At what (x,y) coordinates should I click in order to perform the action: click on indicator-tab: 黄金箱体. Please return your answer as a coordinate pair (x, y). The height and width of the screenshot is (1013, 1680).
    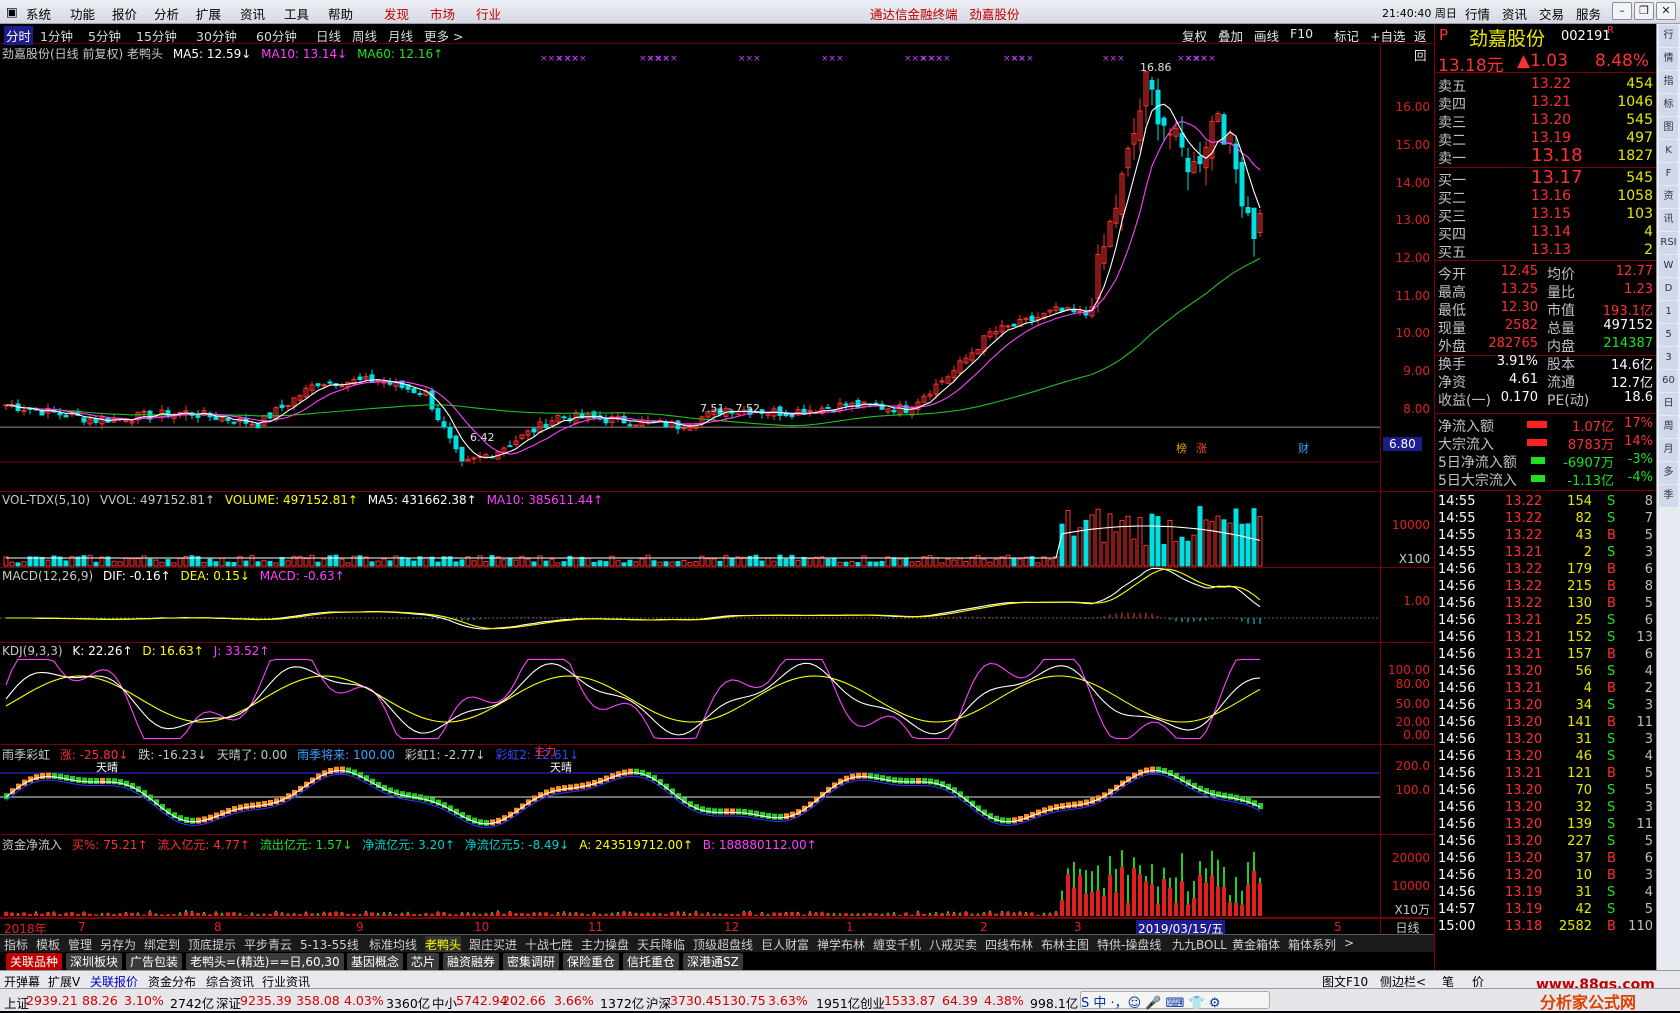
    Looking at the image, I should click on (1256, 944).